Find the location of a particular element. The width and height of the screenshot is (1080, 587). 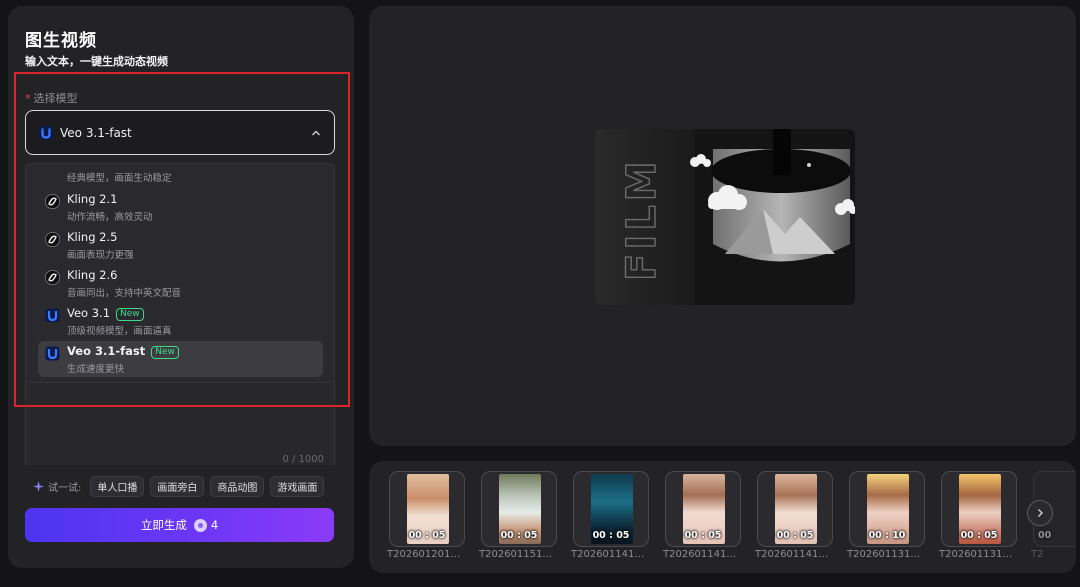

dropdown-item-name: Veo 3.1-fast is located at coordinates (106, 351).